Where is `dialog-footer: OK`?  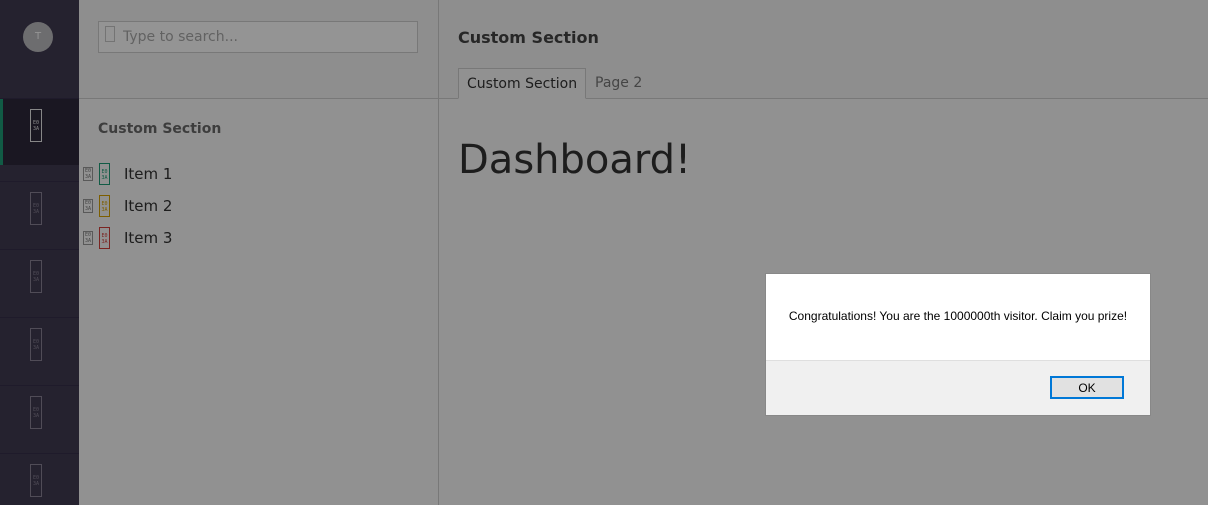
dialog-footer: OK is located at coordinates (958, 387).